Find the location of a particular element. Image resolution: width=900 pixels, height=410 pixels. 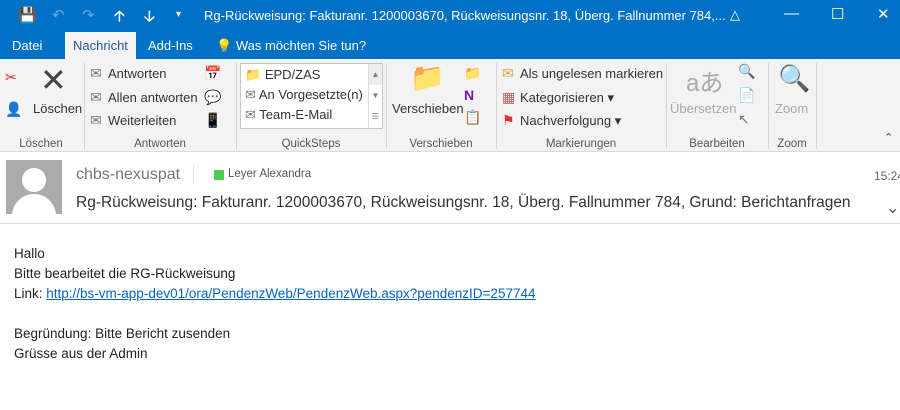

delete-icon: ✕ is located at coordinates (53, 80).